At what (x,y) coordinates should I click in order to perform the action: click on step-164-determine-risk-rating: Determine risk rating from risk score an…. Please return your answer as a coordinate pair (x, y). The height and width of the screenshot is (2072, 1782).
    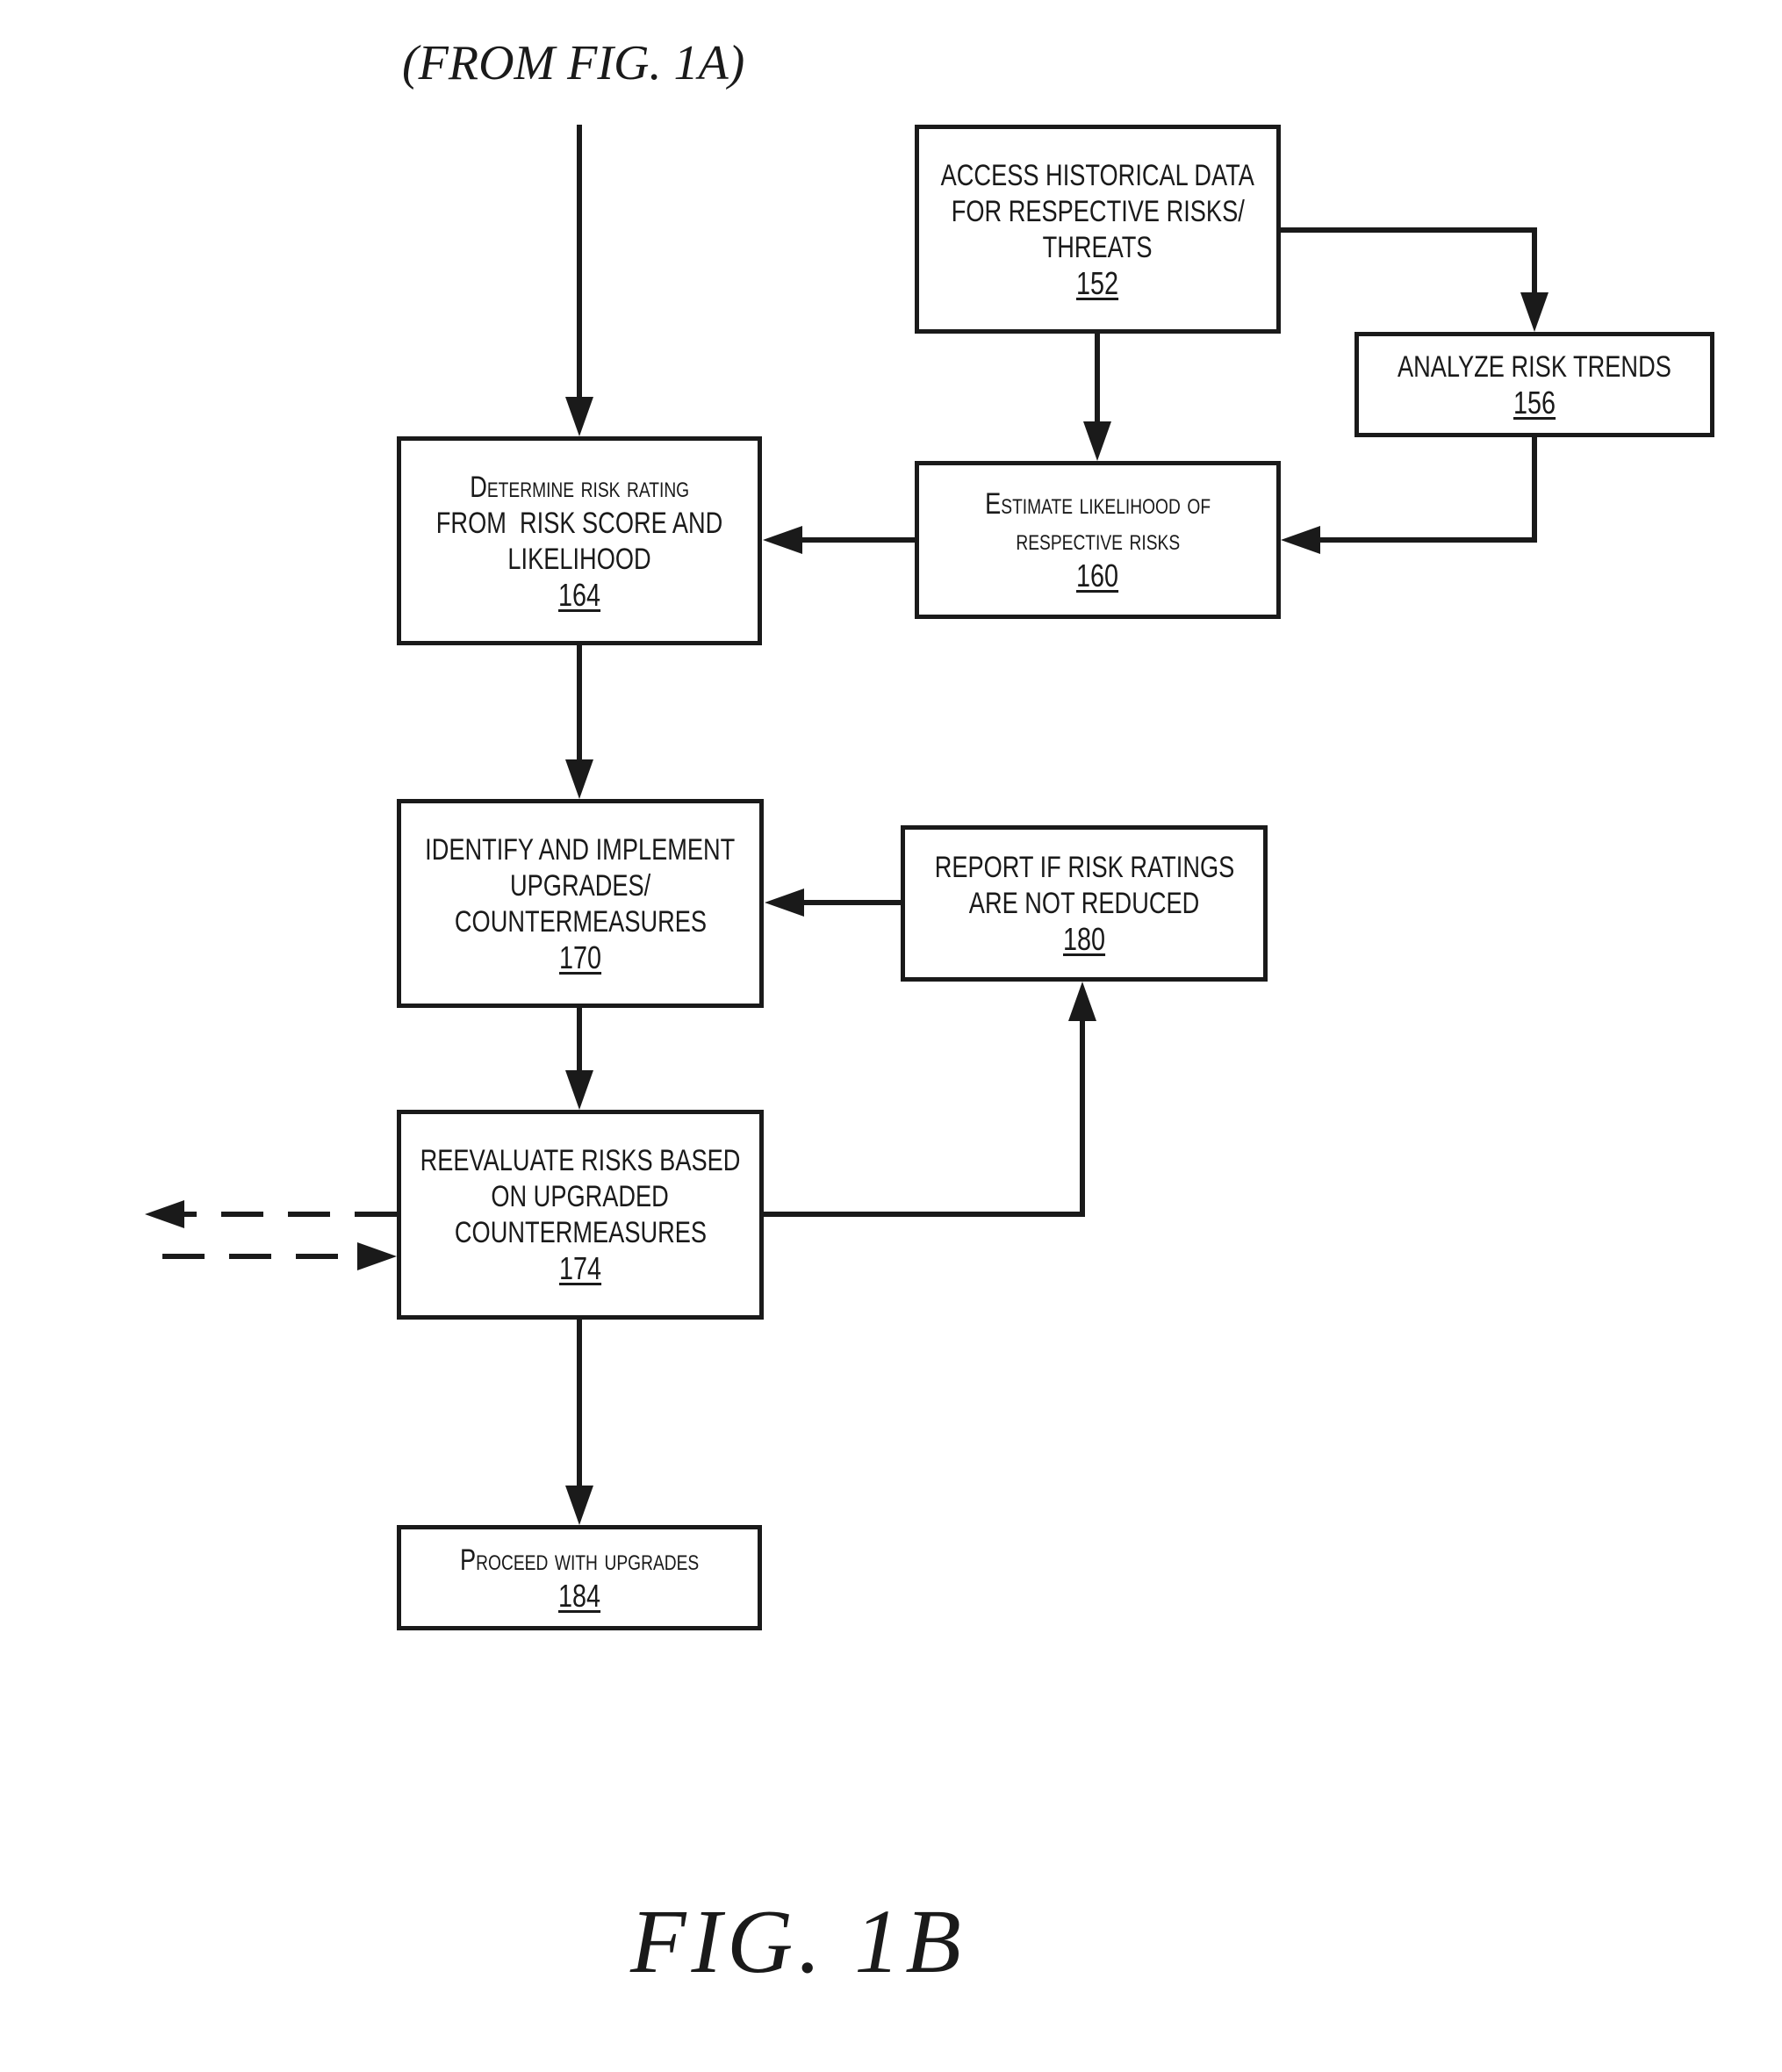
    Looking at the image, I should click on (579, 540).